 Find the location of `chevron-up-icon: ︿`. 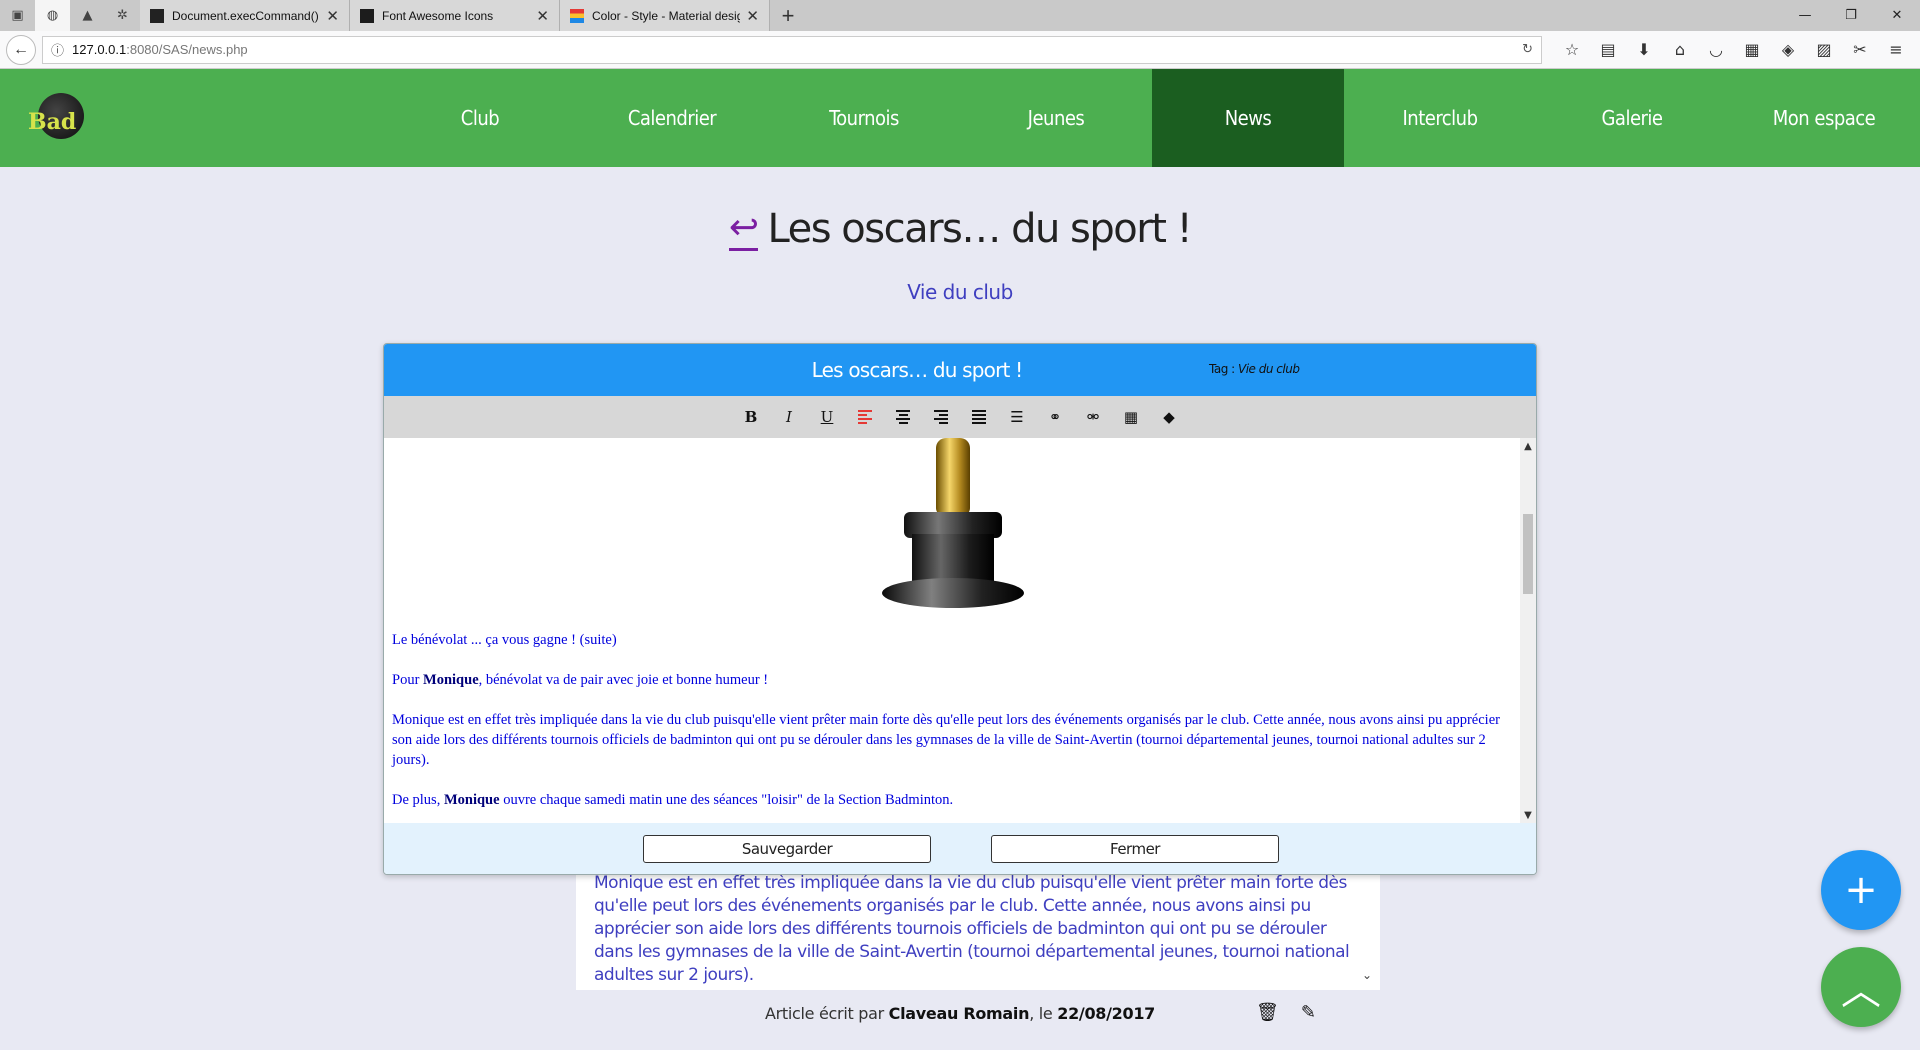

chevron-up-icon: ︿ is located at coordinates (1861, 991).